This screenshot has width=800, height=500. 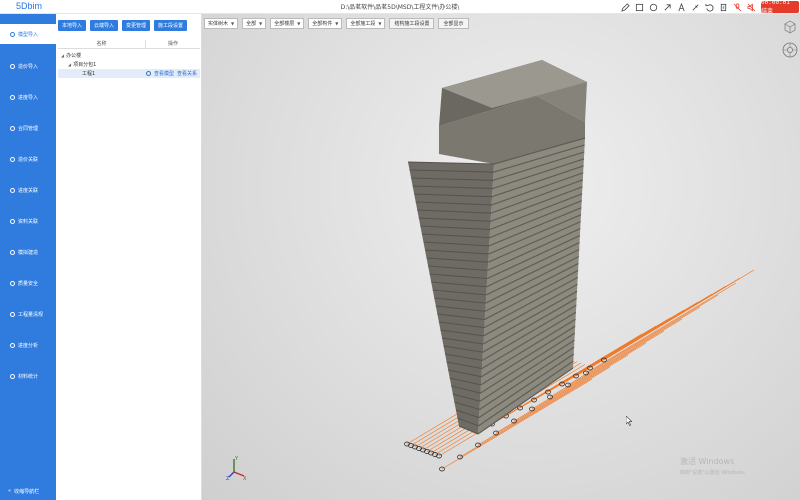 What do you see at coordinates (12, 283) in the screenshot?
I see `quality-safety-icon` at bounding box center [12, 283].